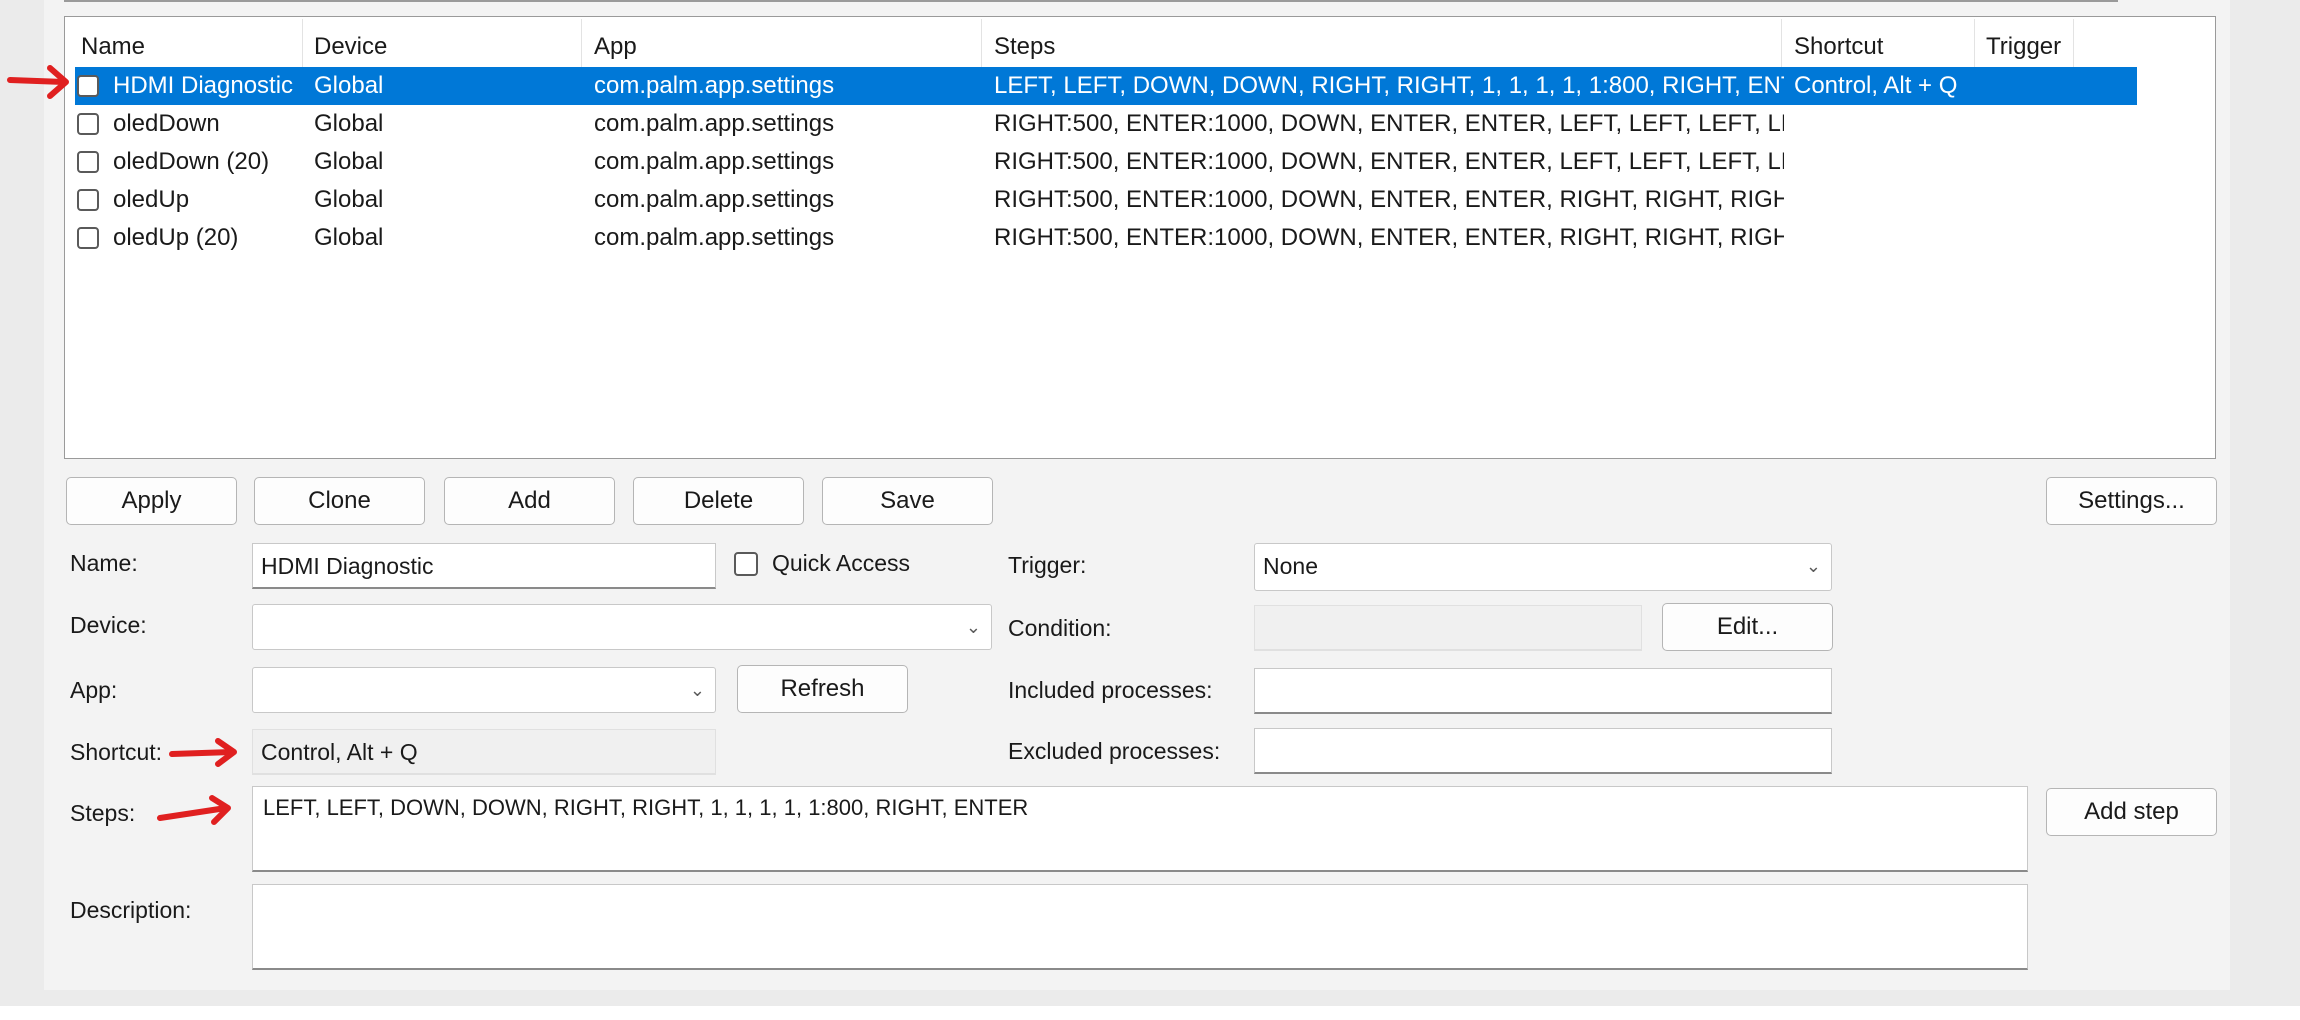  Describe the element at coordinates (2131, 812) in the screenshot. I see `add-step-button: Add step` at that location.